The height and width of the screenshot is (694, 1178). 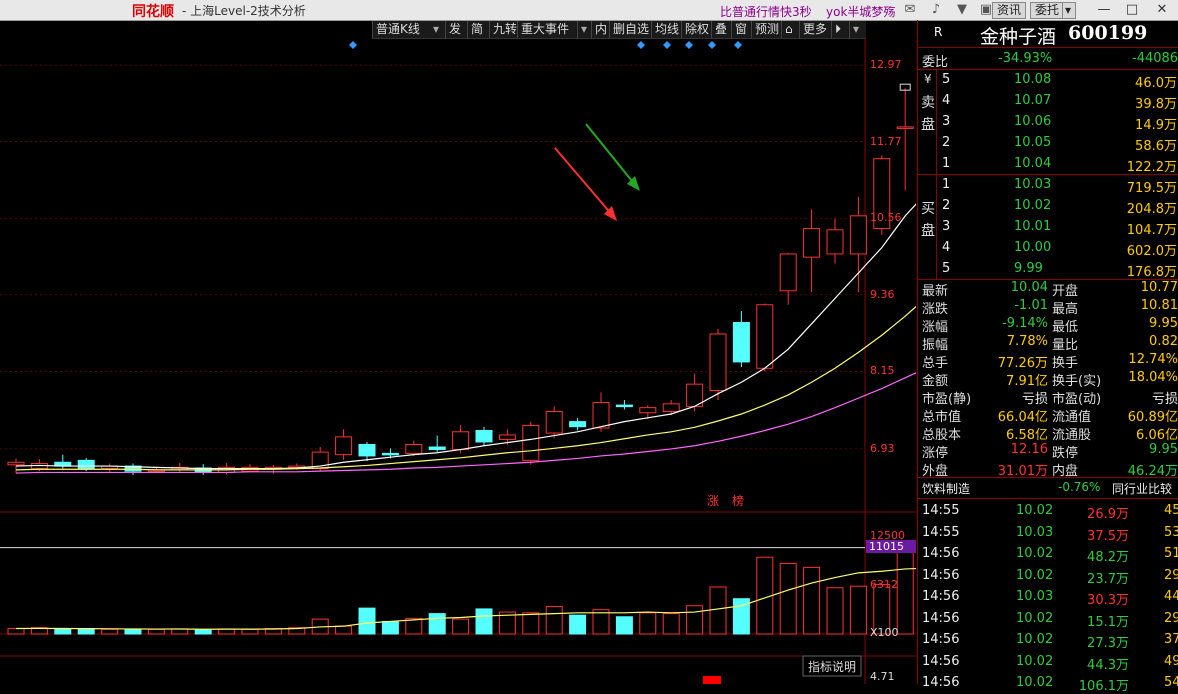 I want to click on ask-volume: 122.2万, so click(x=1151, y=167).